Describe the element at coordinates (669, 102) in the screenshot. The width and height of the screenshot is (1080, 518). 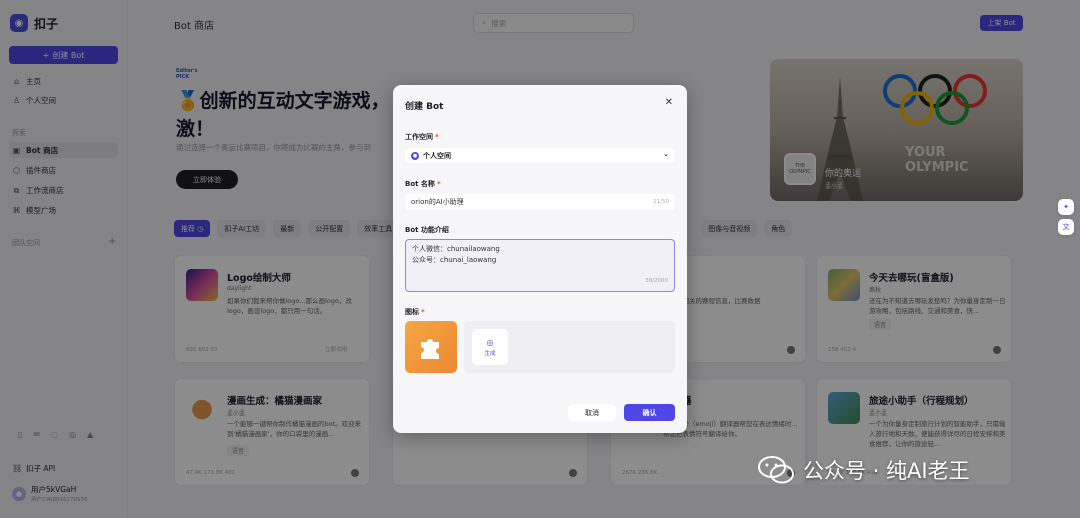
I see `close-icon: ✕` at that location.